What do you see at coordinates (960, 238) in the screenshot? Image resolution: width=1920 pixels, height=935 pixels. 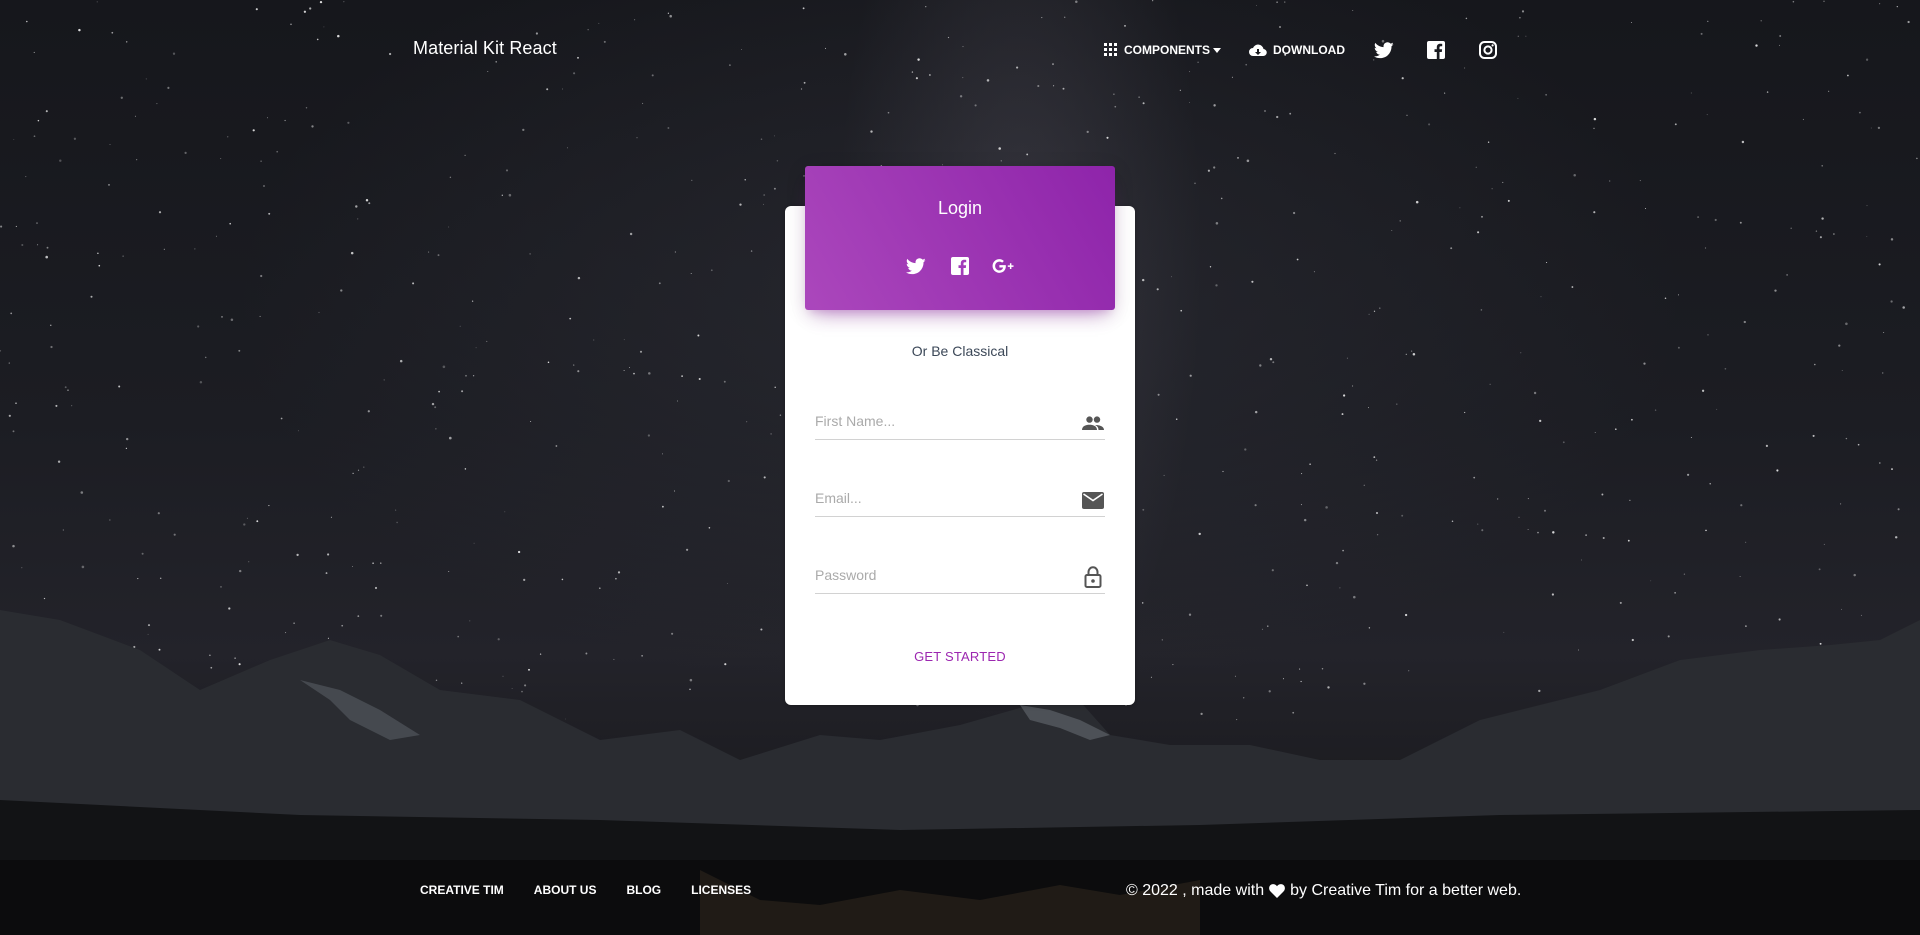 I see `login-card-header: Login` at bounding box center [960, 238].